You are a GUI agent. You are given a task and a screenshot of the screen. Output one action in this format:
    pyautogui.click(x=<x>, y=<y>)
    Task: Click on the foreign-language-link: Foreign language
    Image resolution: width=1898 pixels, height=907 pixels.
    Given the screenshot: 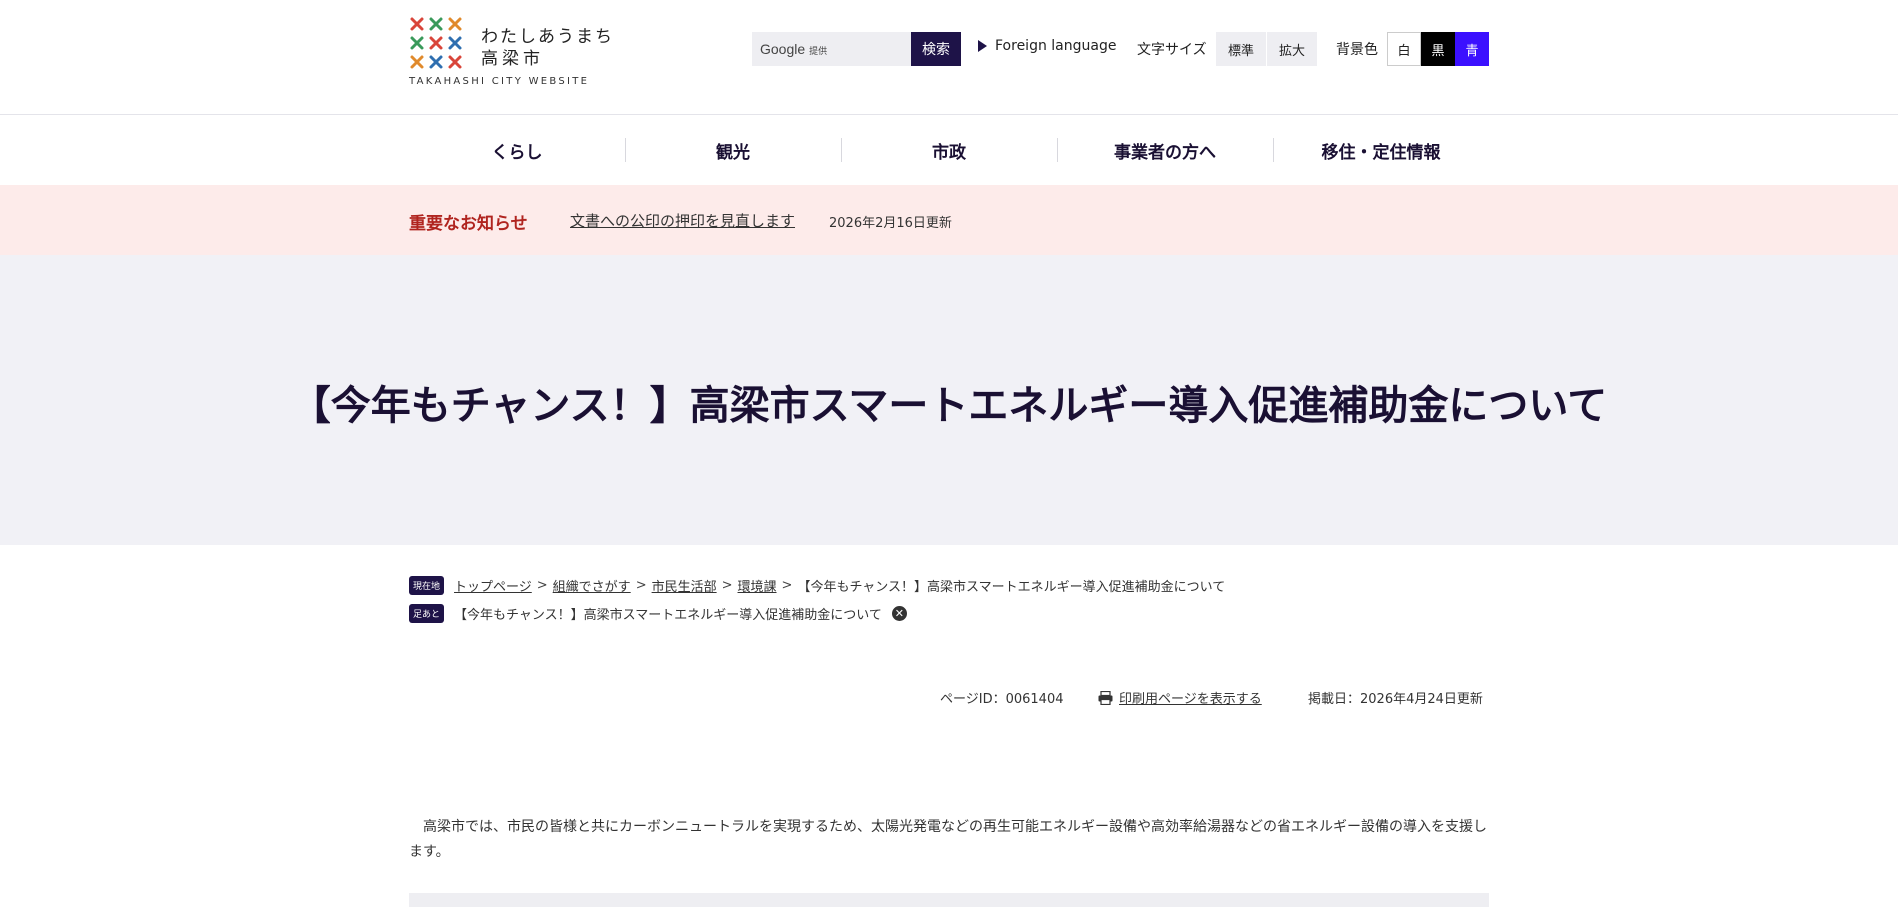 What is the action you would take?
    pyautogui.click(x=1047, y=46)
    